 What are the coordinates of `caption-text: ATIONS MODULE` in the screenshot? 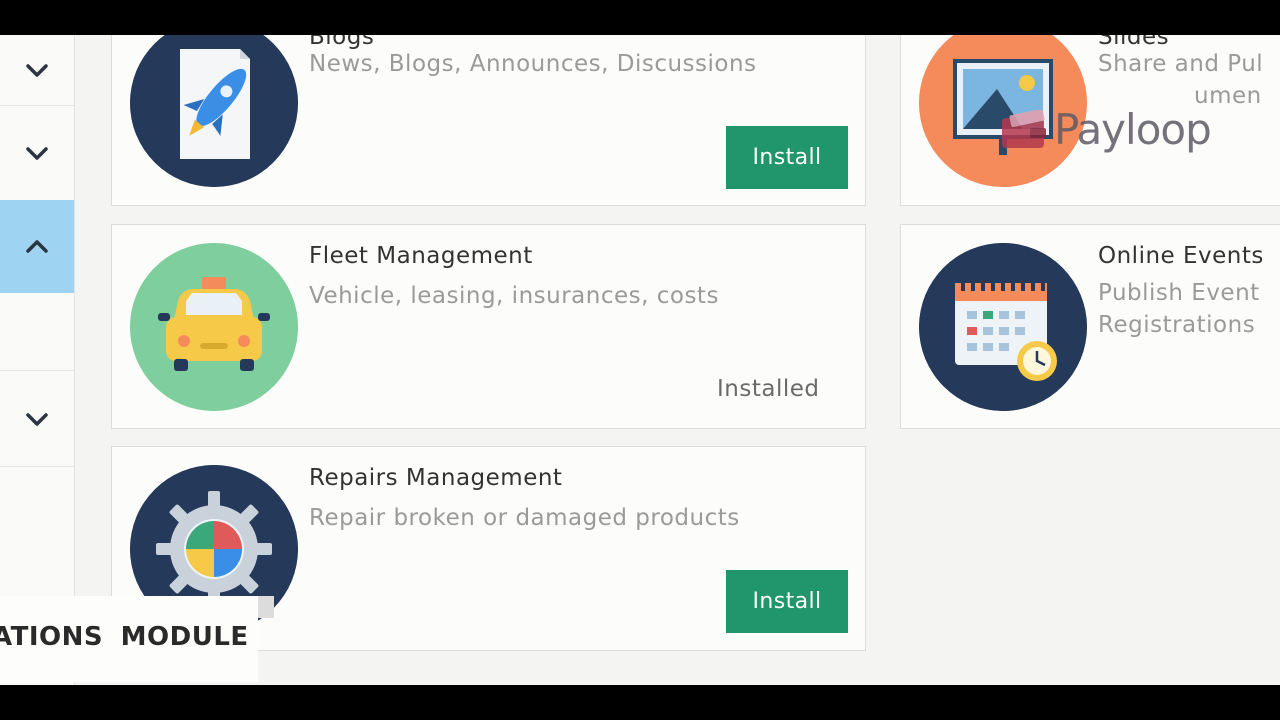 It's located at (124, 637).